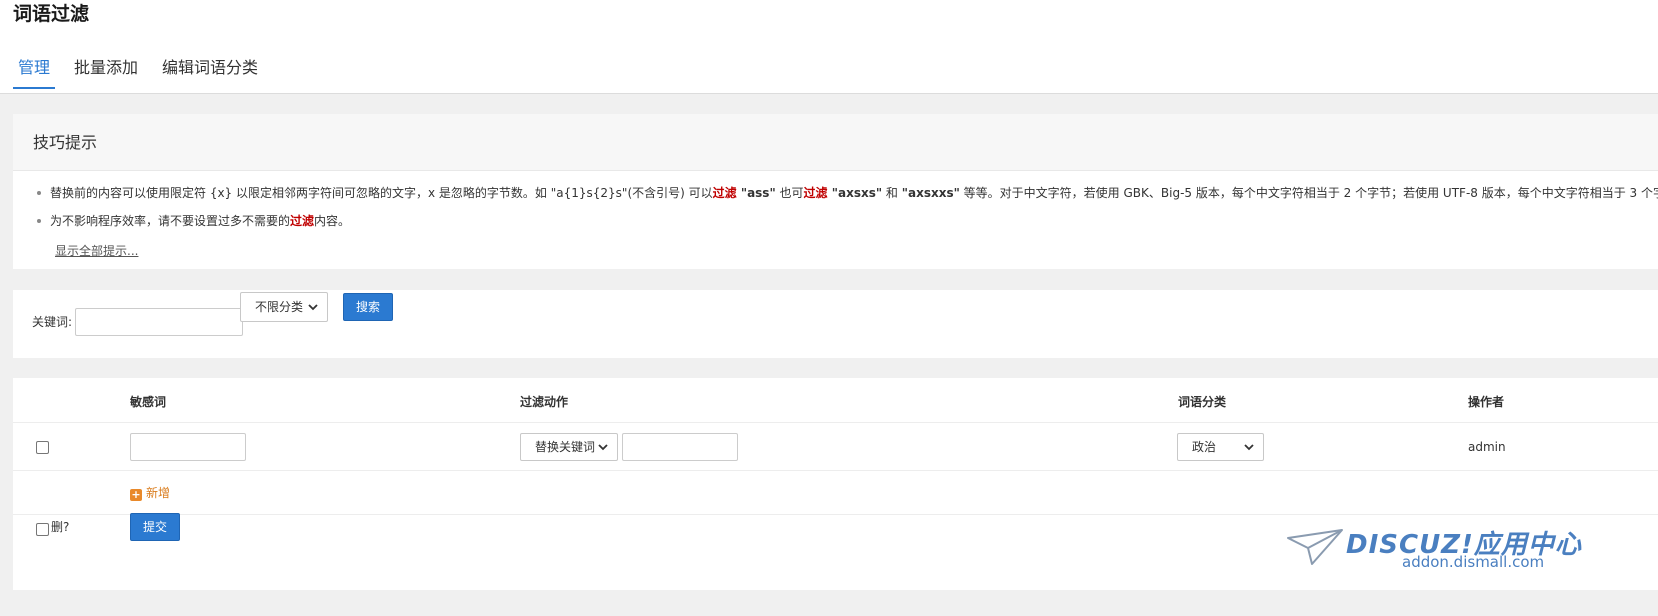 Image resolution: width=1658 pixels, height=616 pixels. What do you see at coordinates (106, 70) in the screenshot?
I see `tab-batch-add: 批量添加` at bounding box center [106, 70].